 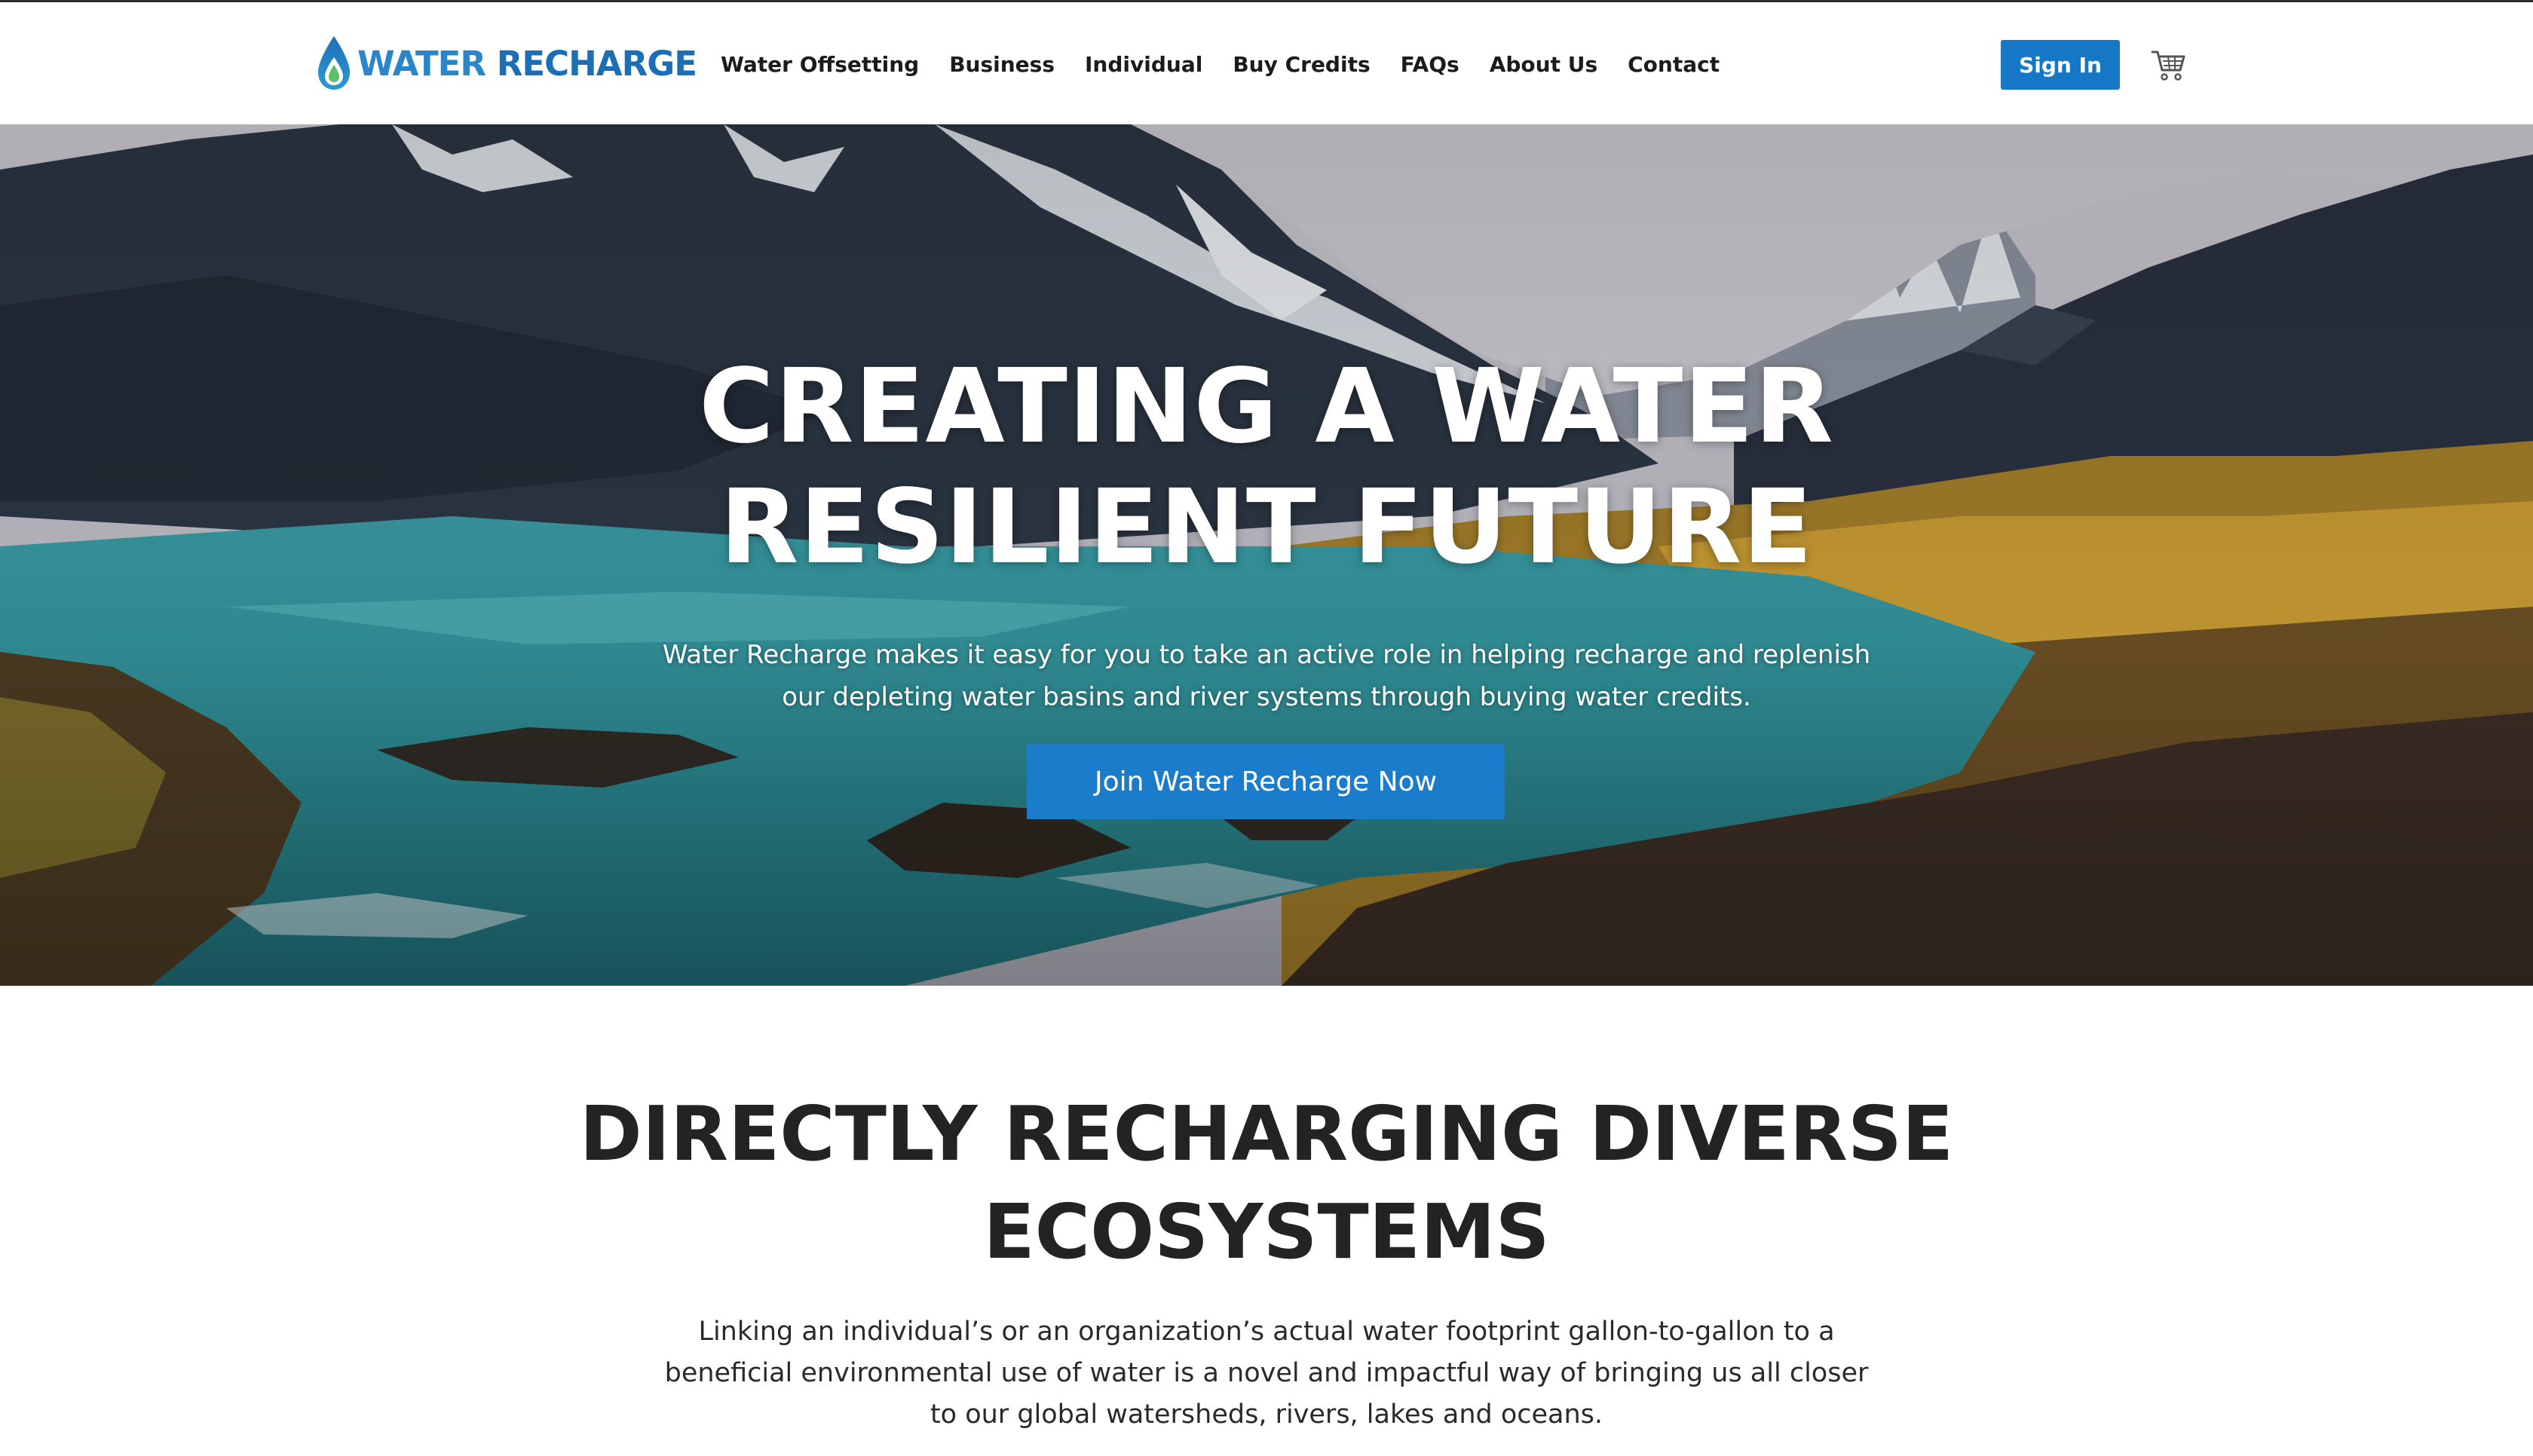 What do you see at coordinates (421, 63) in the screenshot?
I see `brand-word-water: WATER` at bounding box center [421, 63].